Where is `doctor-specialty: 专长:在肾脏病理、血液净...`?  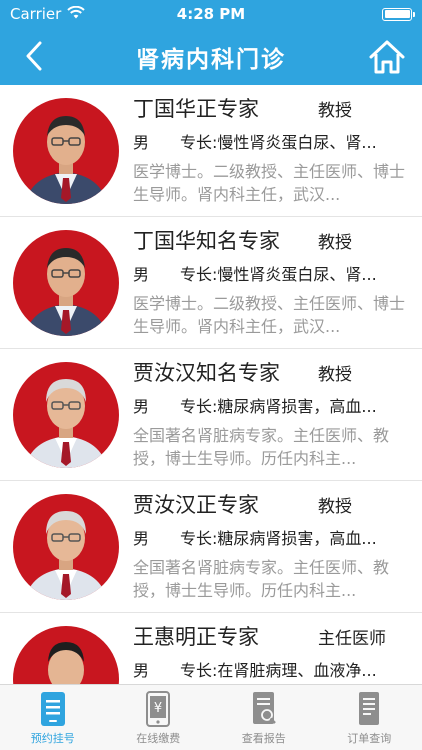 doctor-specialty: 专长:在肾脏病理、血液净... is located at coordinates (278, 670).